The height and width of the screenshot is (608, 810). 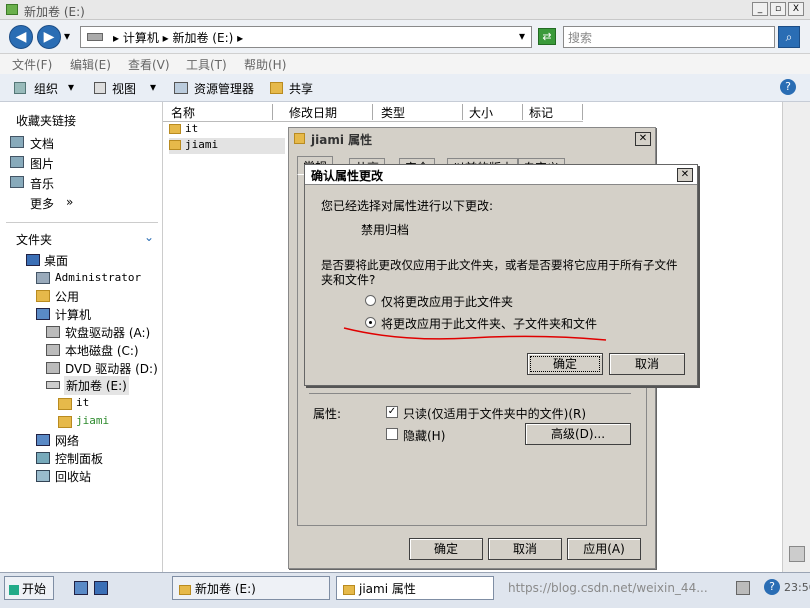 I want to click on scroll-handle, so click(x=797, y=554).